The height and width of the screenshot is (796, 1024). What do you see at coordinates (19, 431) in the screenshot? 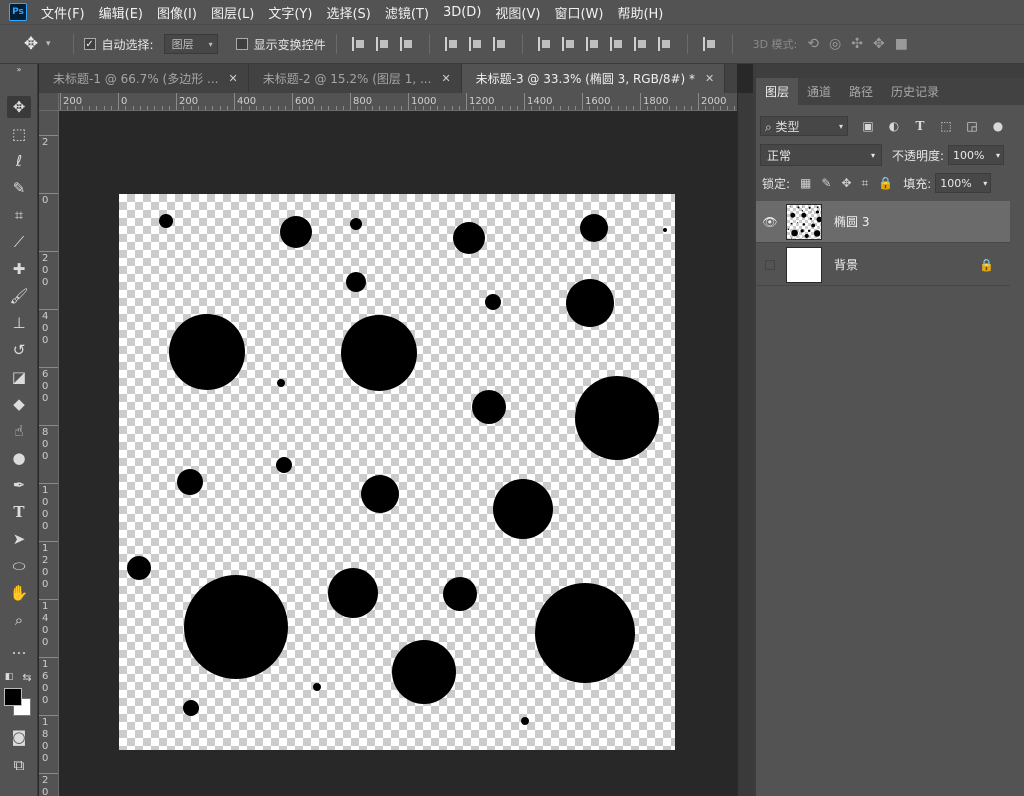
I see `smudge-tool-icon: ☝` at bounding box center [19, 431].